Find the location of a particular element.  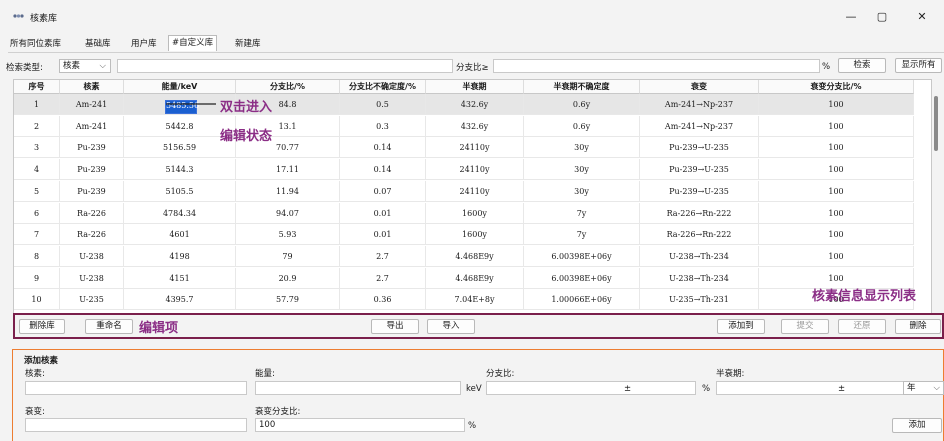

export-button: 导出 is located at coordinates (395, 326).